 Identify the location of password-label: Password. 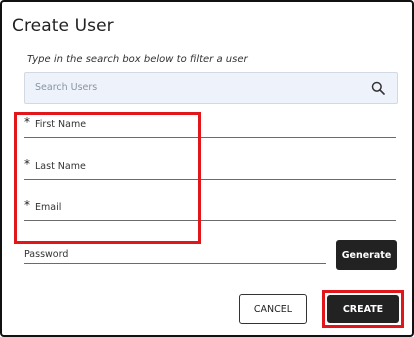
(46, 254).